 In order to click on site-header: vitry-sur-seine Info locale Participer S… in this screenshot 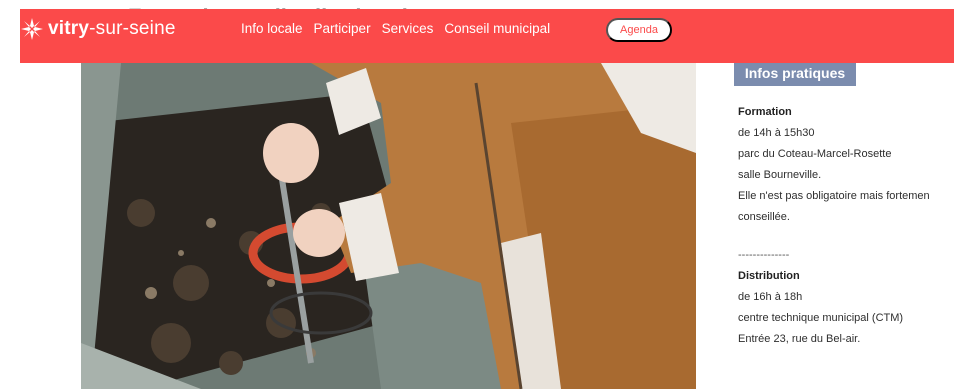, I will do `click(487, 36)`.